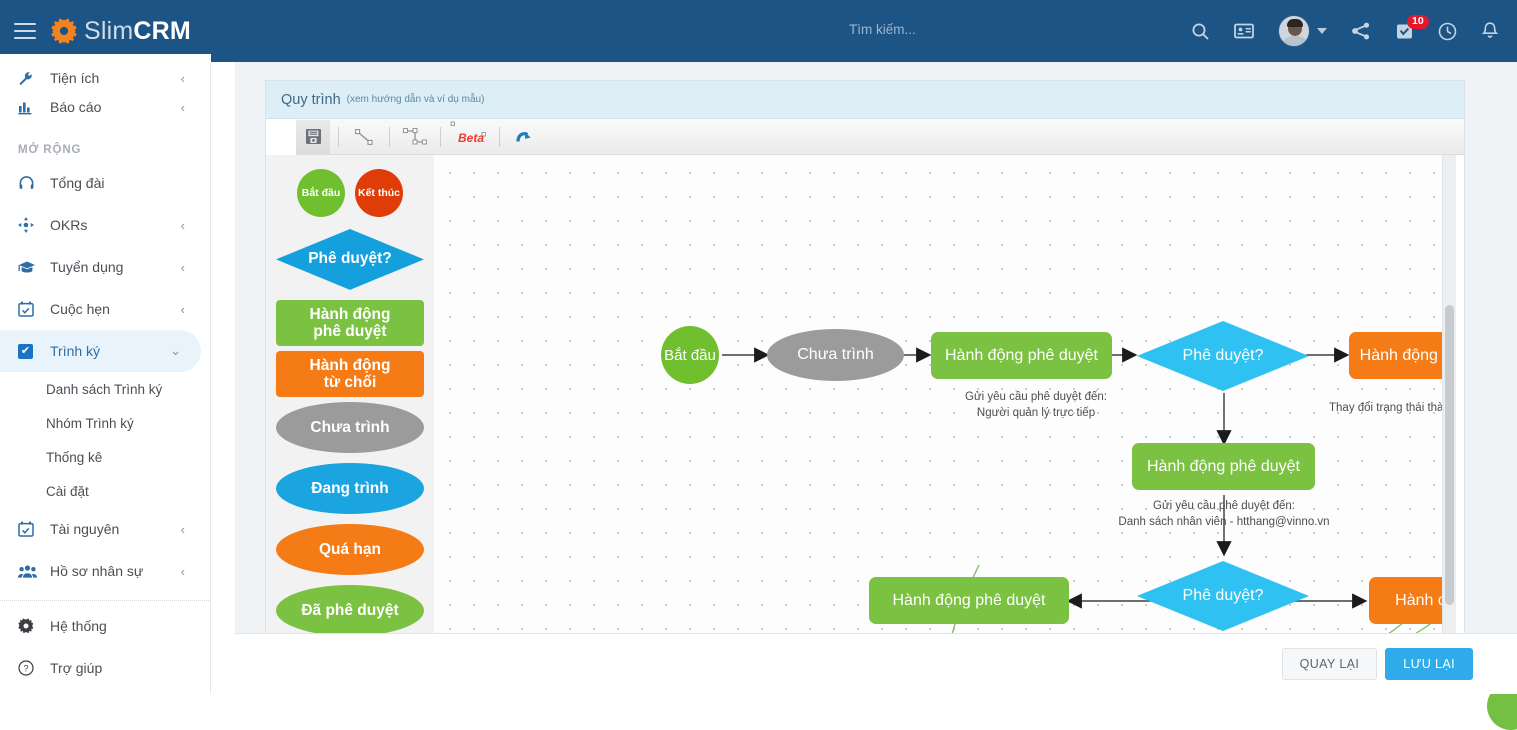  What do you see at coordinates (1447, 31) in the screenshot?
I see `clock-icon` at bounding box center [1447, 31].